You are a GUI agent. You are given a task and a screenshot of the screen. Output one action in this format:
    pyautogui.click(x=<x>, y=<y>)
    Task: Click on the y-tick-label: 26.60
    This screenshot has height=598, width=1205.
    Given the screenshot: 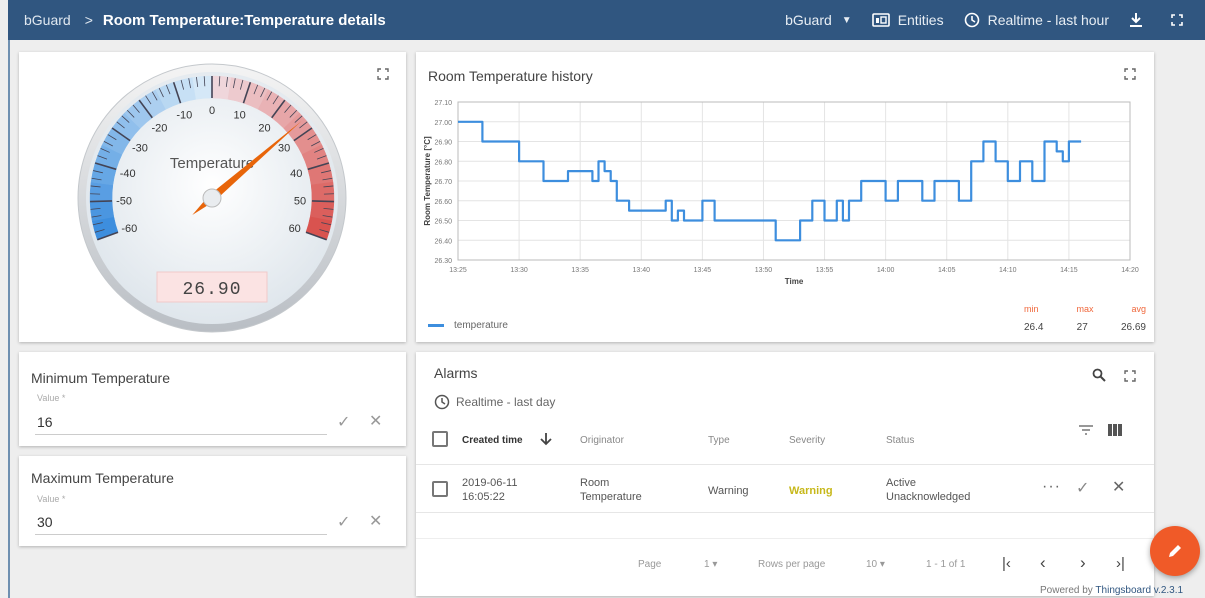 What is the action you would take?
    pyautogui.click(x=443, y=202)
    